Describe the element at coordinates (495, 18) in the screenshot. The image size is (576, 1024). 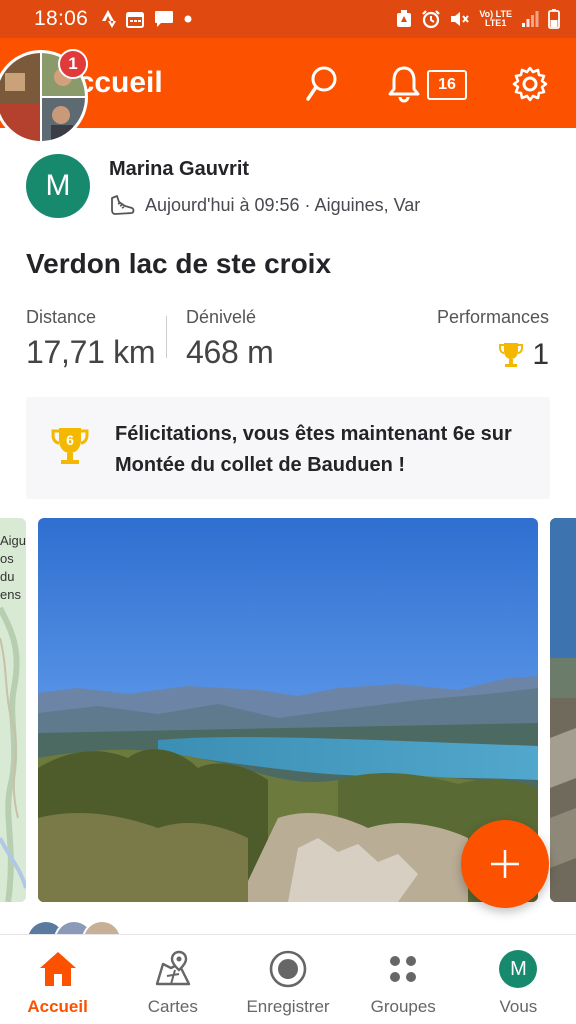
I see `lte-indicator: Vo) LTE LTE1` at that location.